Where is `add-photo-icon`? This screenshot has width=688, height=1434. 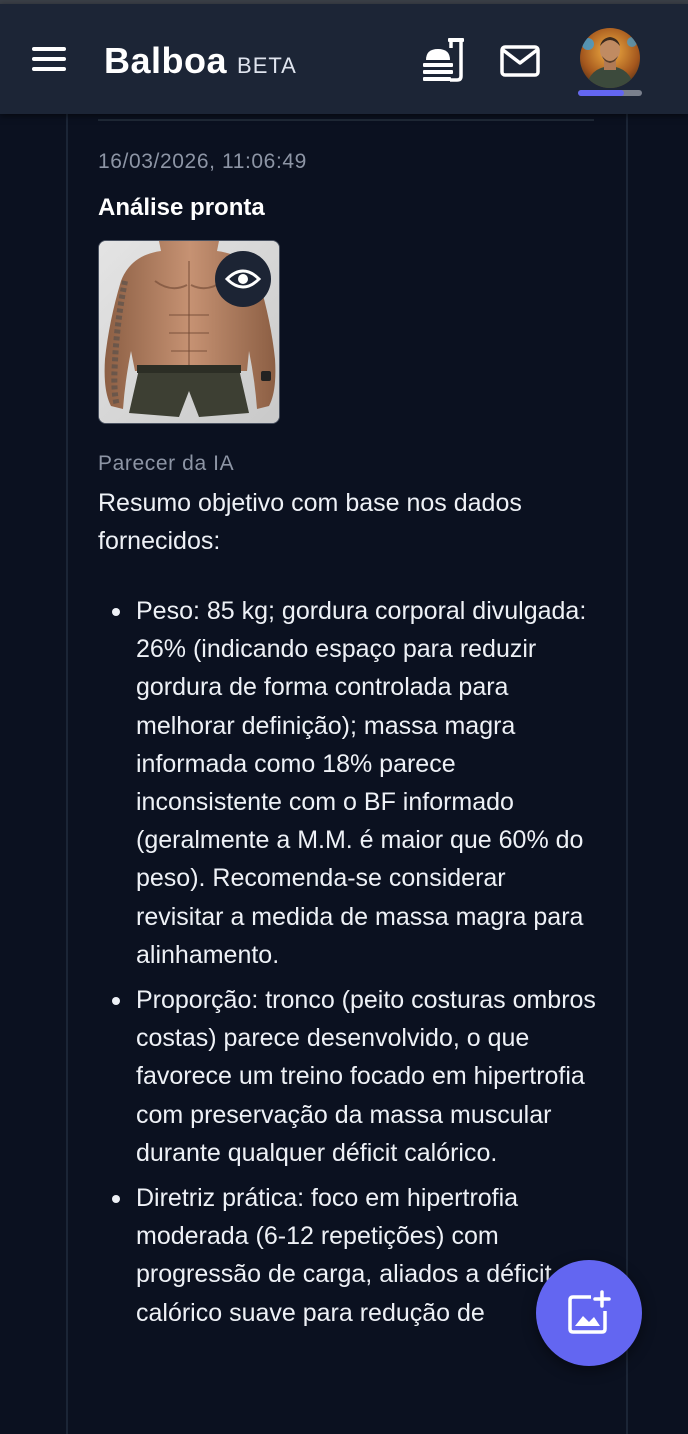
add-photo-icon is located at coordinates (589, 1312).